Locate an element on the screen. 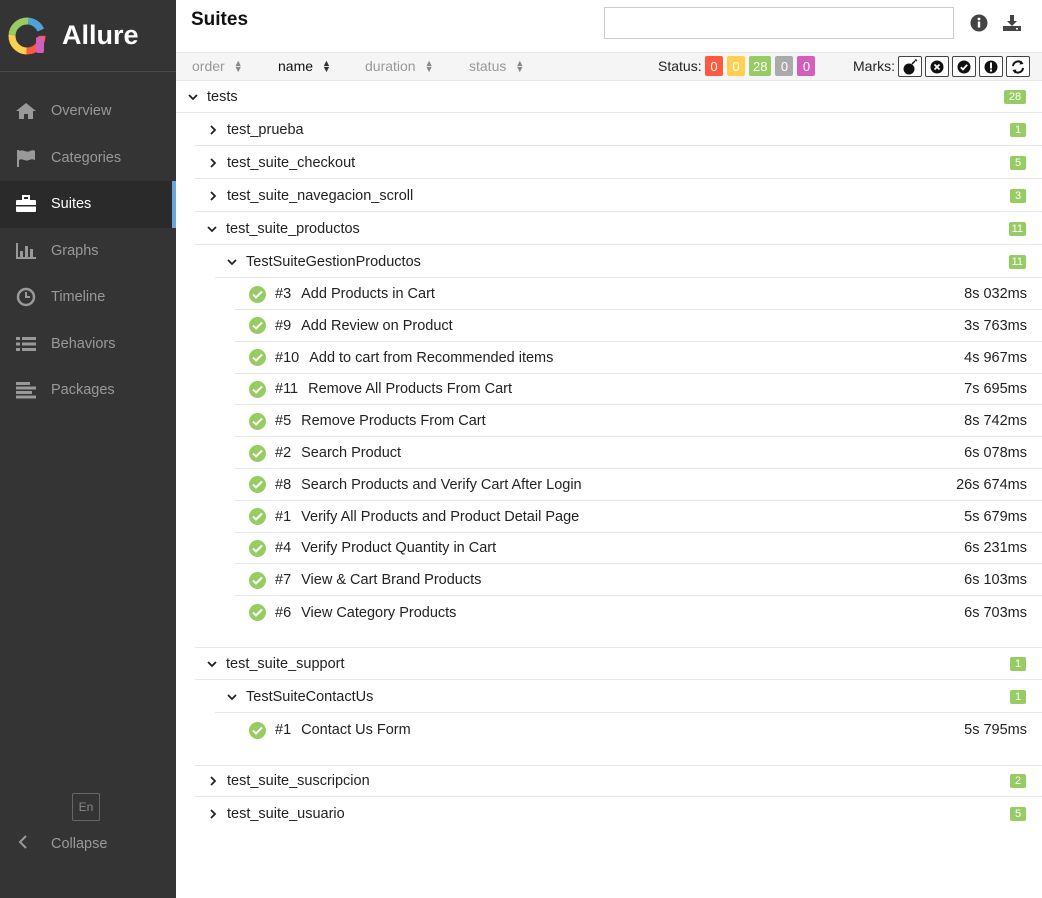  sidebar-item-categories: Categories is located at coordinates (88, 158).